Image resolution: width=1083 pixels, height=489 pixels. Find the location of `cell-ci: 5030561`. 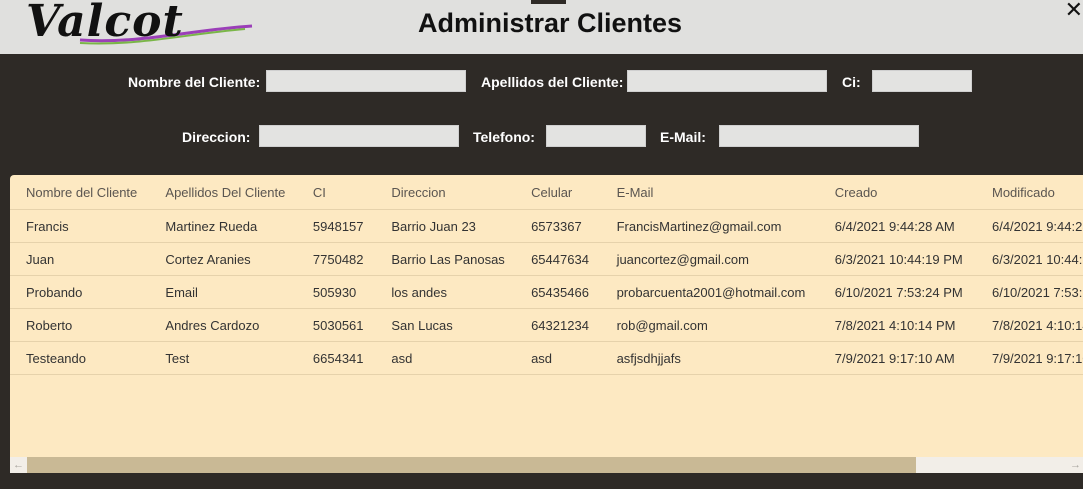

cell-ci: 5030561 is located at coordinates (352, 325).